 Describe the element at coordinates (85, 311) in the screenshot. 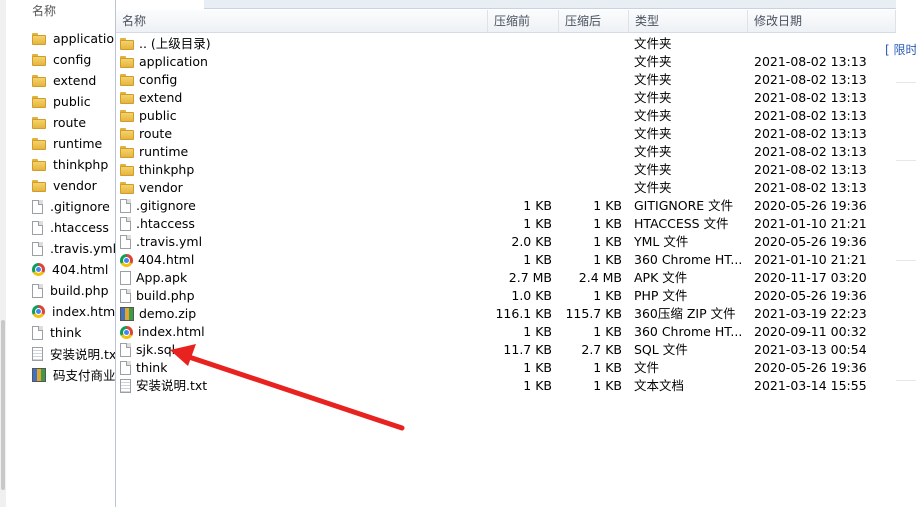

I see `left-list-item-label: index.html` at that location.